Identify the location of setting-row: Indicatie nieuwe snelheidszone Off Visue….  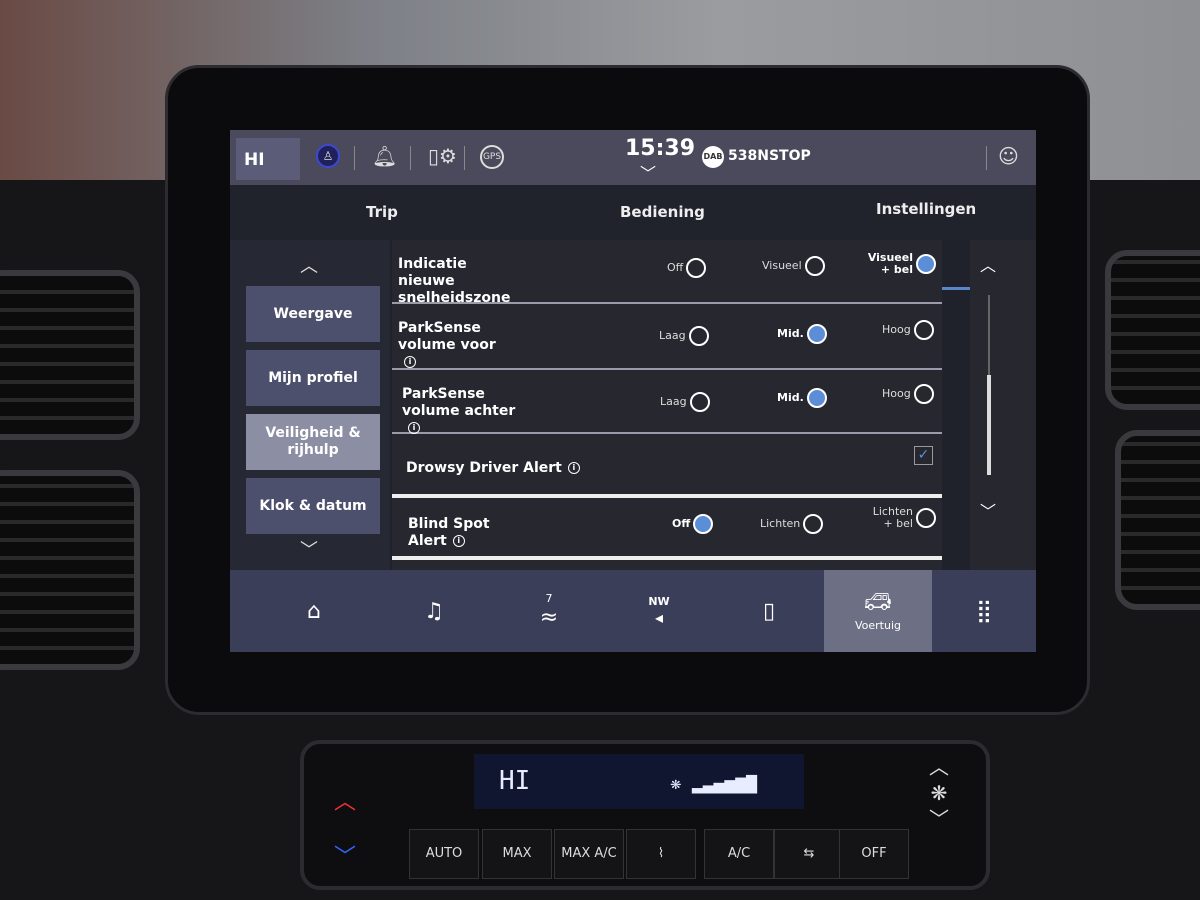
(667, 273).